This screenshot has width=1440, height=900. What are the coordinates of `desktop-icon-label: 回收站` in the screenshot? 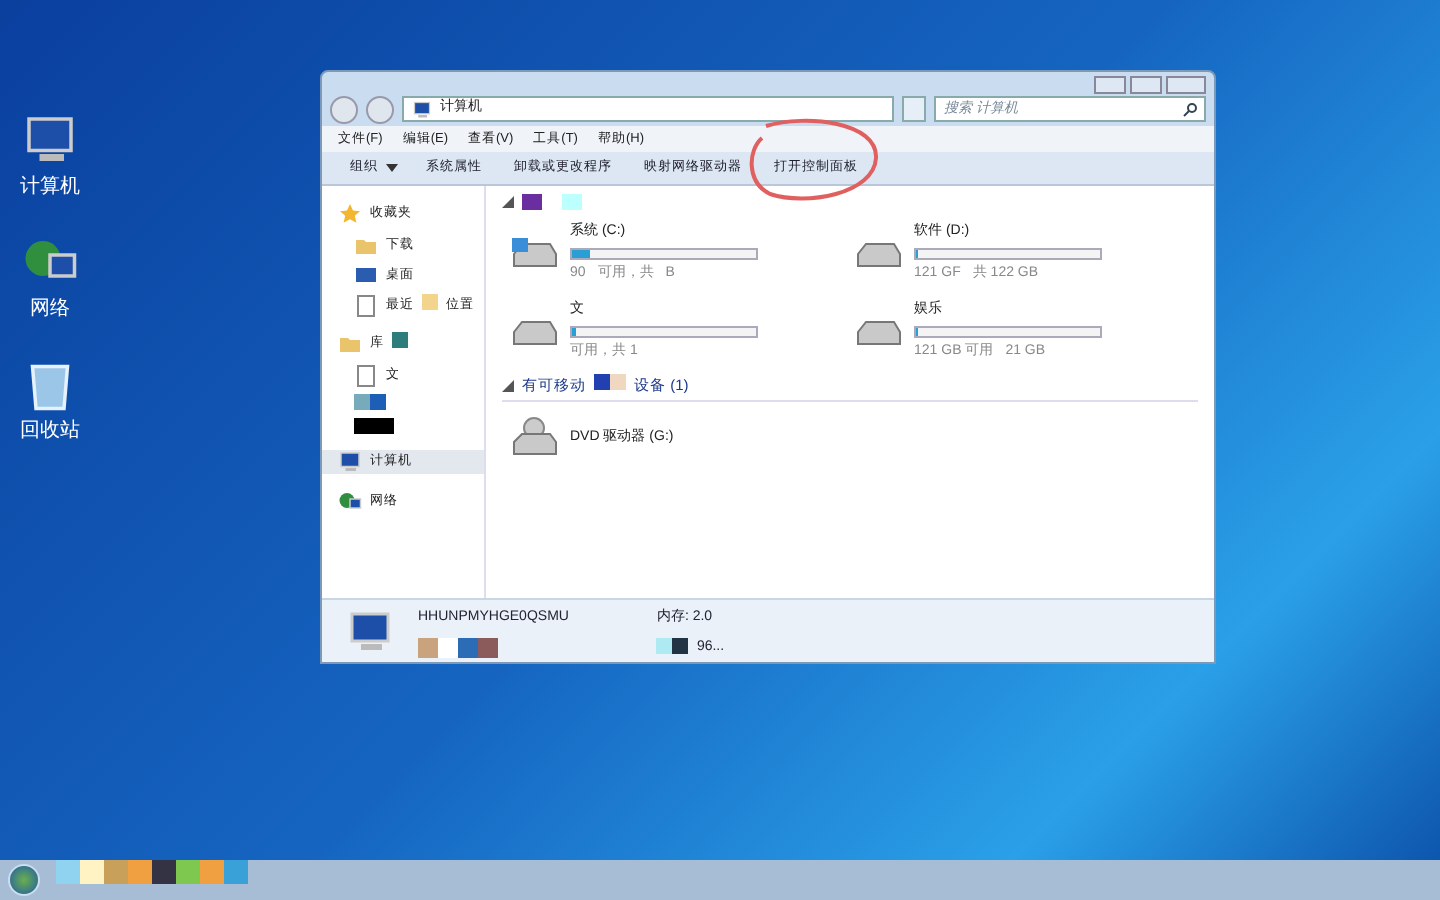 It's located at (50, 431).